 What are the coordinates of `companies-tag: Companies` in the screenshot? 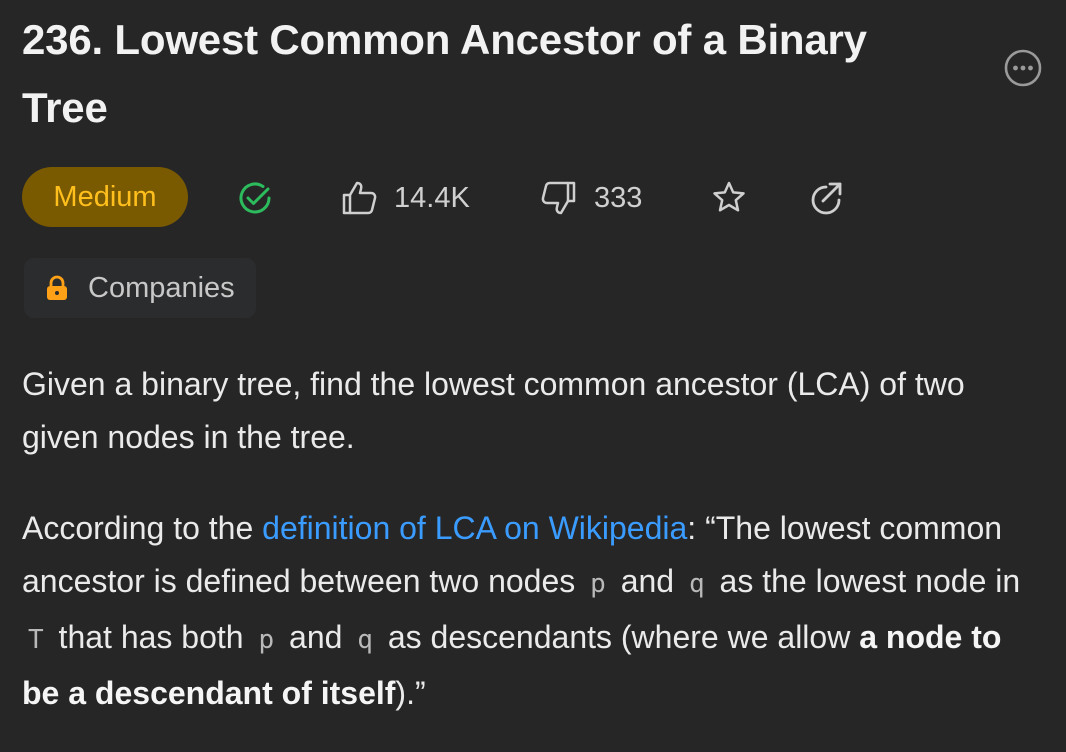 It's located at (140, 288).